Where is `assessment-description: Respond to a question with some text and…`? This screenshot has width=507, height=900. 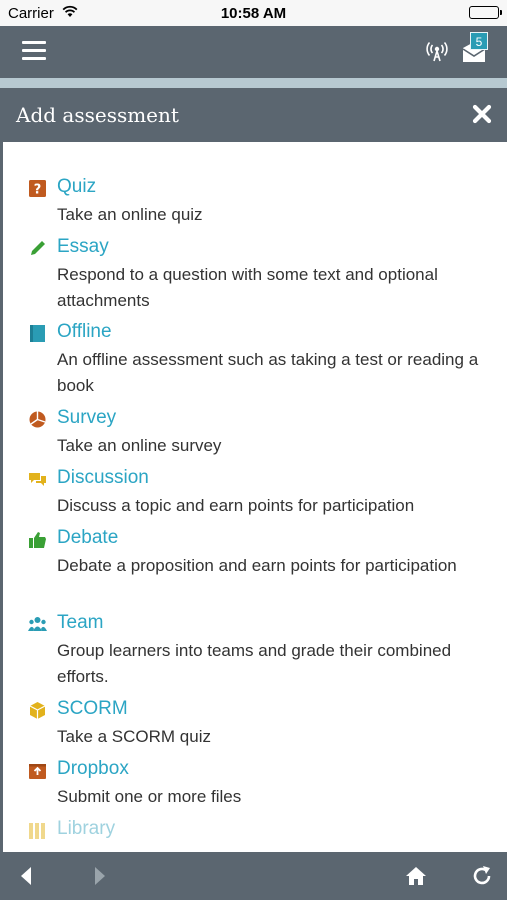
assessment-description: Respond to a question with some text and… is located at coordinates (247, 287).